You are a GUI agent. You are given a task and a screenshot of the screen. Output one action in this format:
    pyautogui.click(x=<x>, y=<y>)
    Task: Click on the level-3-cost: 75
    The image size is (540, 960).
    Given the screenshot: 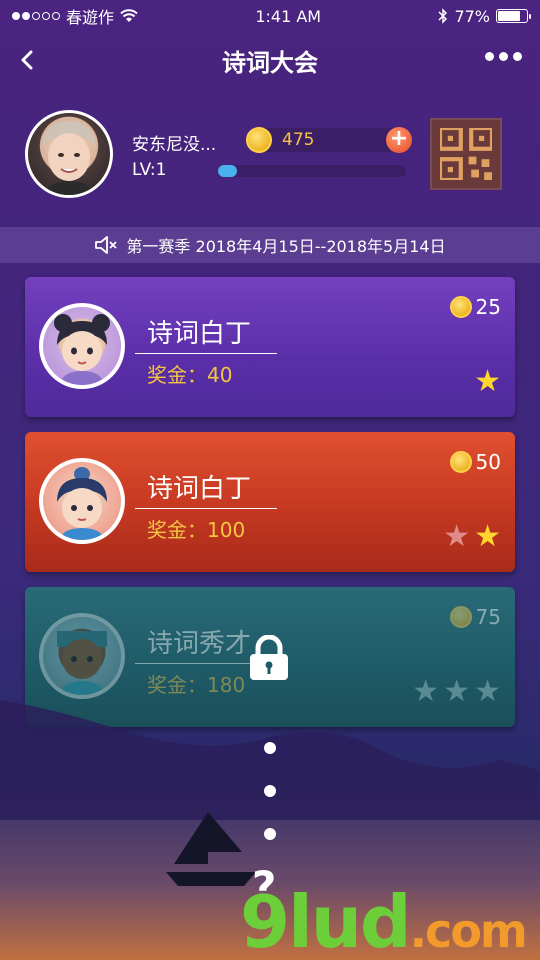 What is the action you would take?
    pyautogui.click(x=475, y=617)
    